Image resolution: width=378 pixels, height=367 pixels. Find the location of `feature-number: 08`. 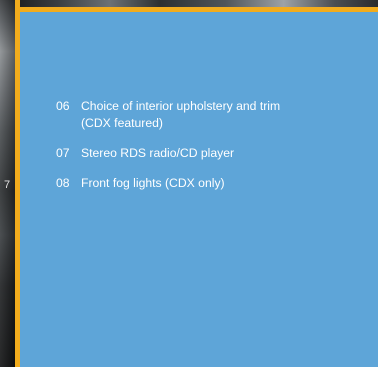

feature-number: 08 is located at coordinates (63, 183).